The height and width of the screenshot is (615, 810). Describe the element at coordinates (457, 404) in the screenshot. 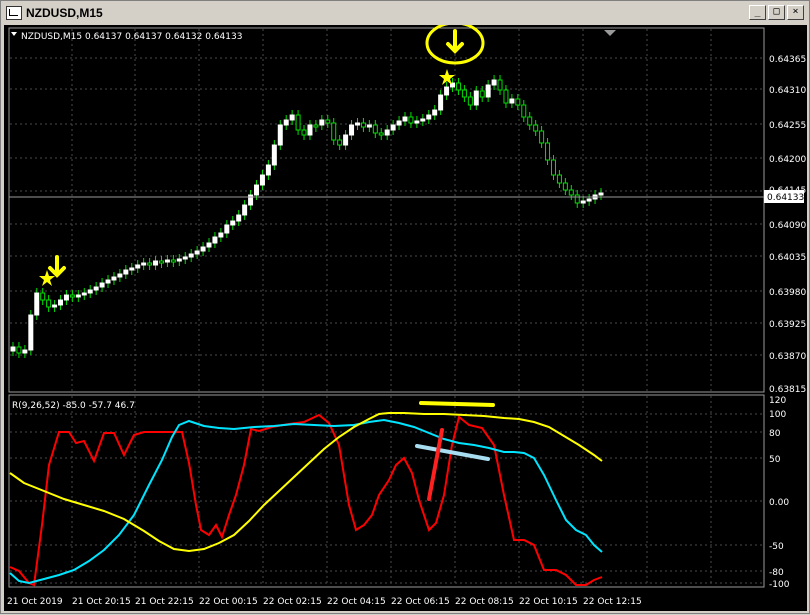

I see `top-zone-marker` at that location.